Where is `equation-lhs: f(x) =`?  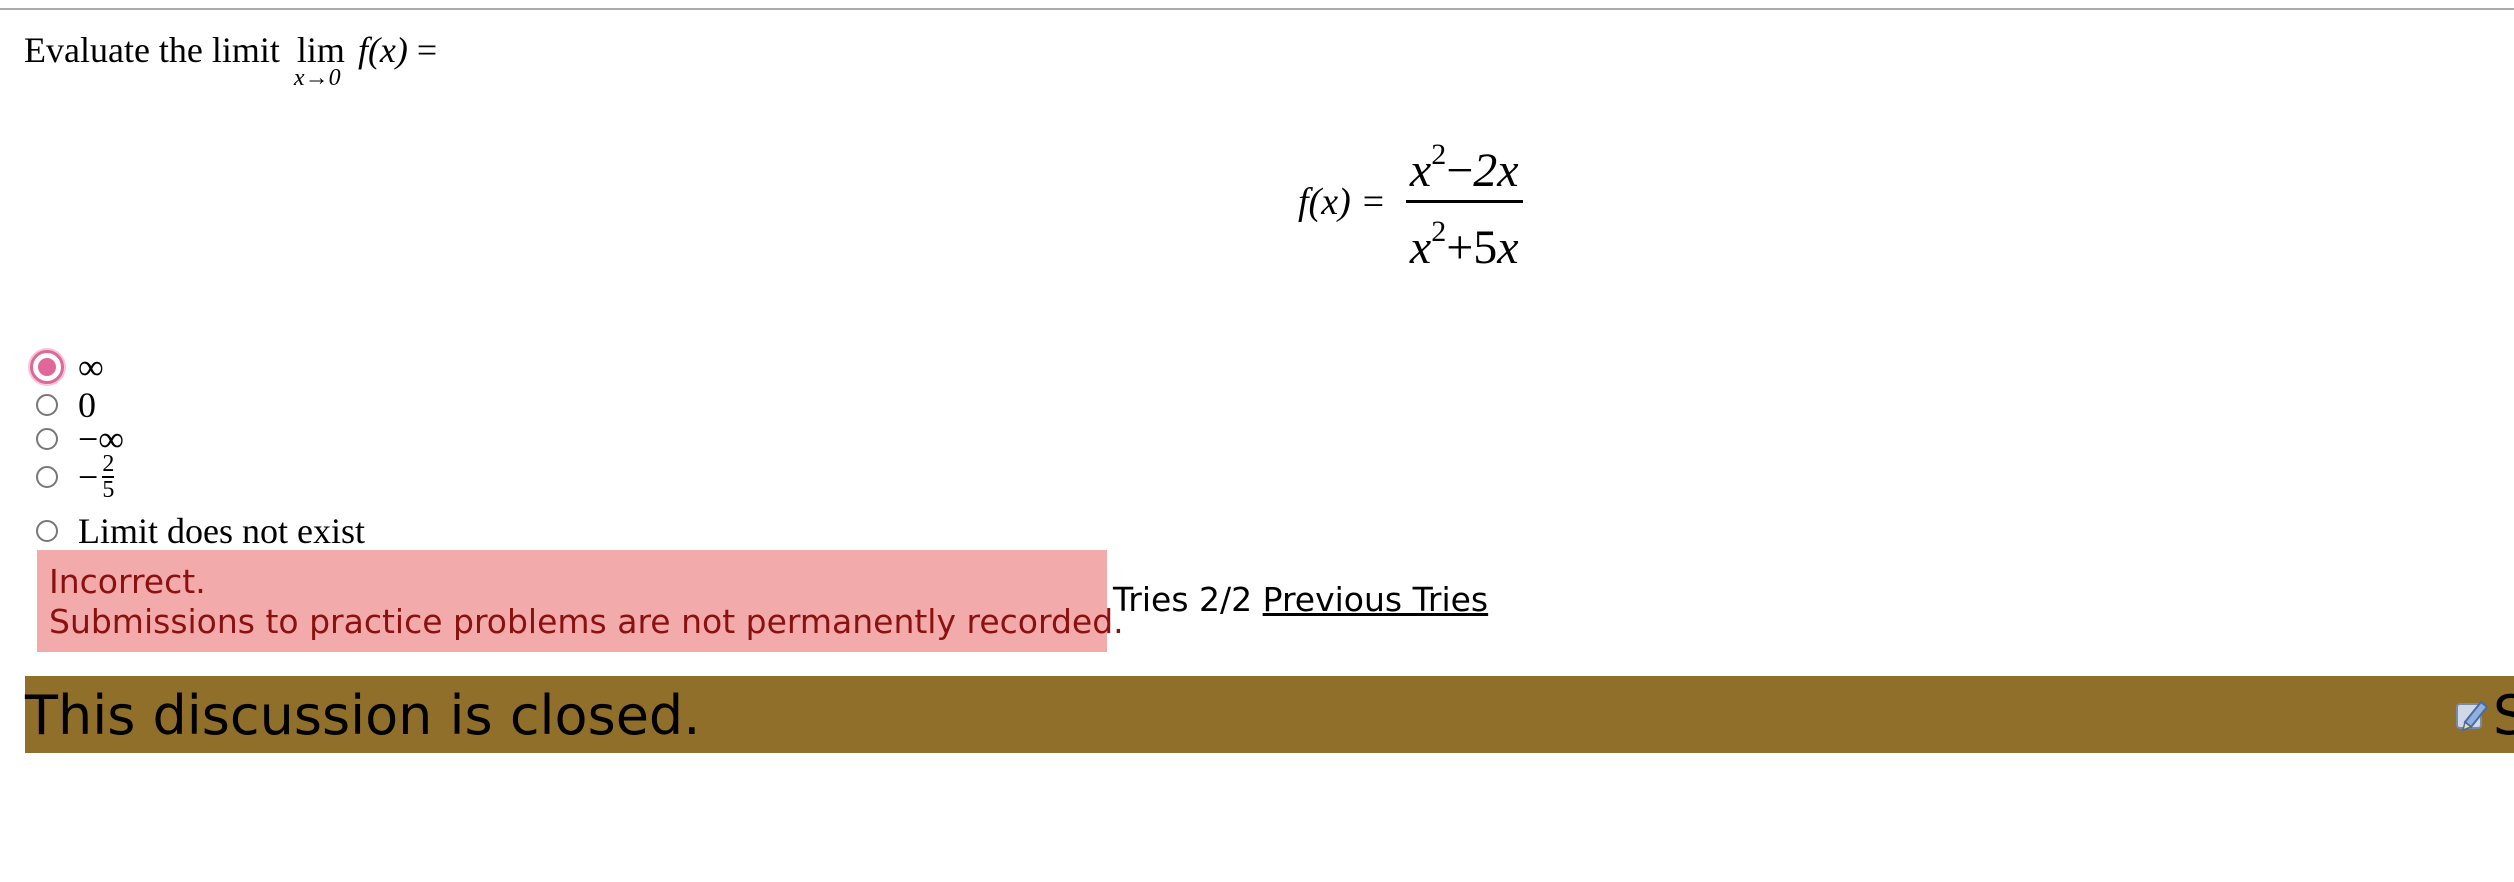
equation-lhs: f(x) = is located at coordinates (1342, 201).